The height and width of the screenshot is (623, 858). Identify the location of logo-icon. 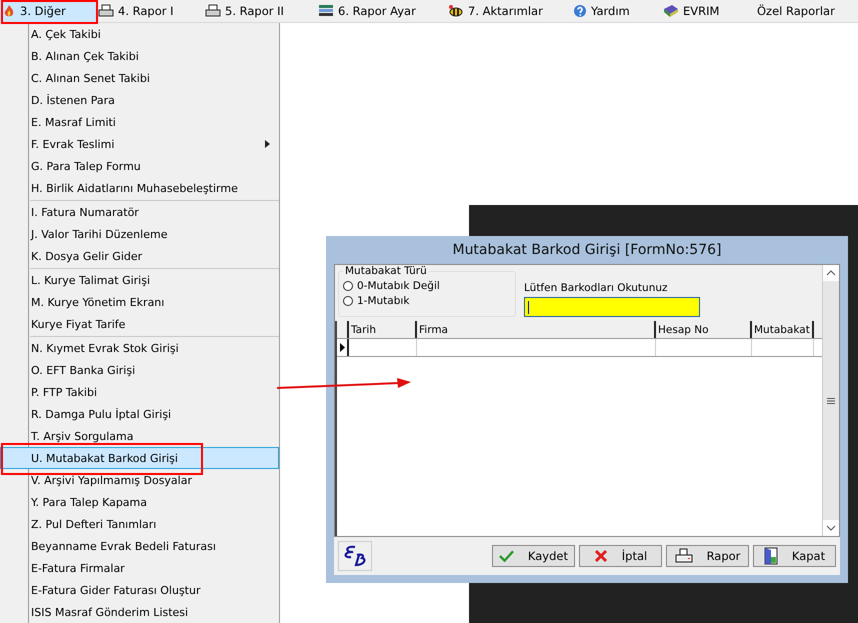
(355, 556).